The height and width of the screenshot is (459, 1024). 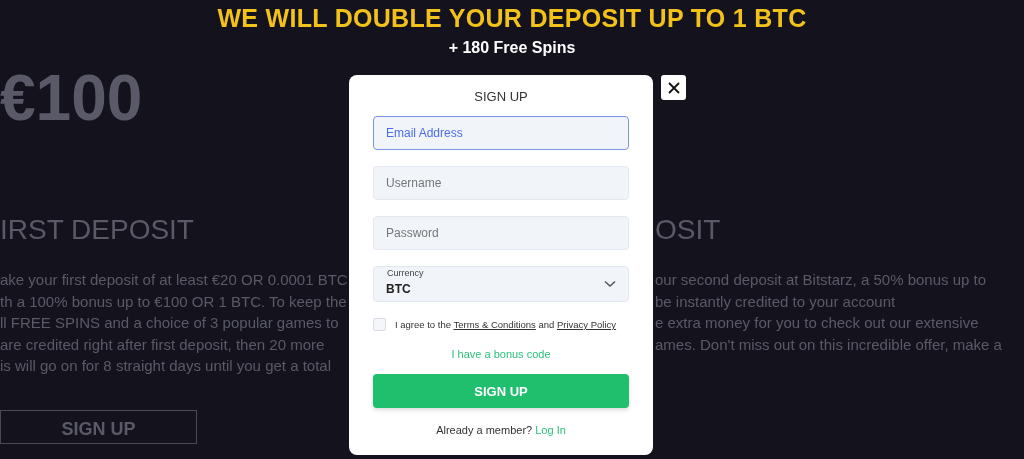 I want to click on section-heading: IRST DEPOSIT, so click(x=97, y=230).